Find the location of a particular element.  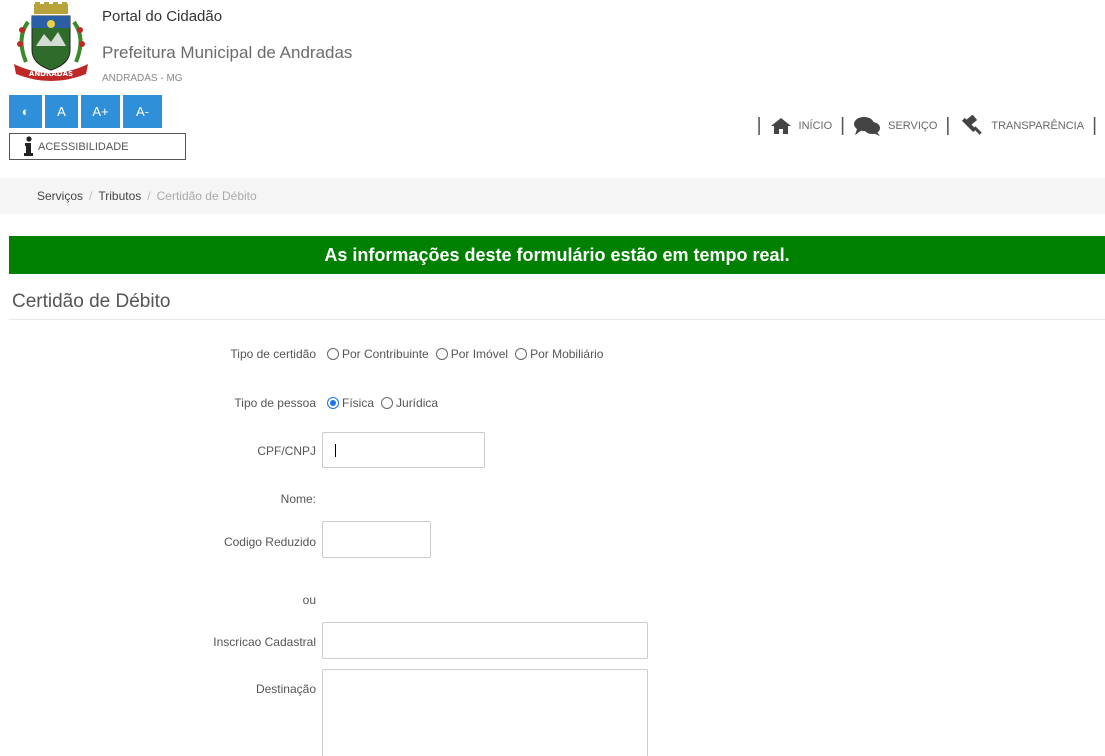

codigo-reduzido-input is located at coordinates (376, 539).